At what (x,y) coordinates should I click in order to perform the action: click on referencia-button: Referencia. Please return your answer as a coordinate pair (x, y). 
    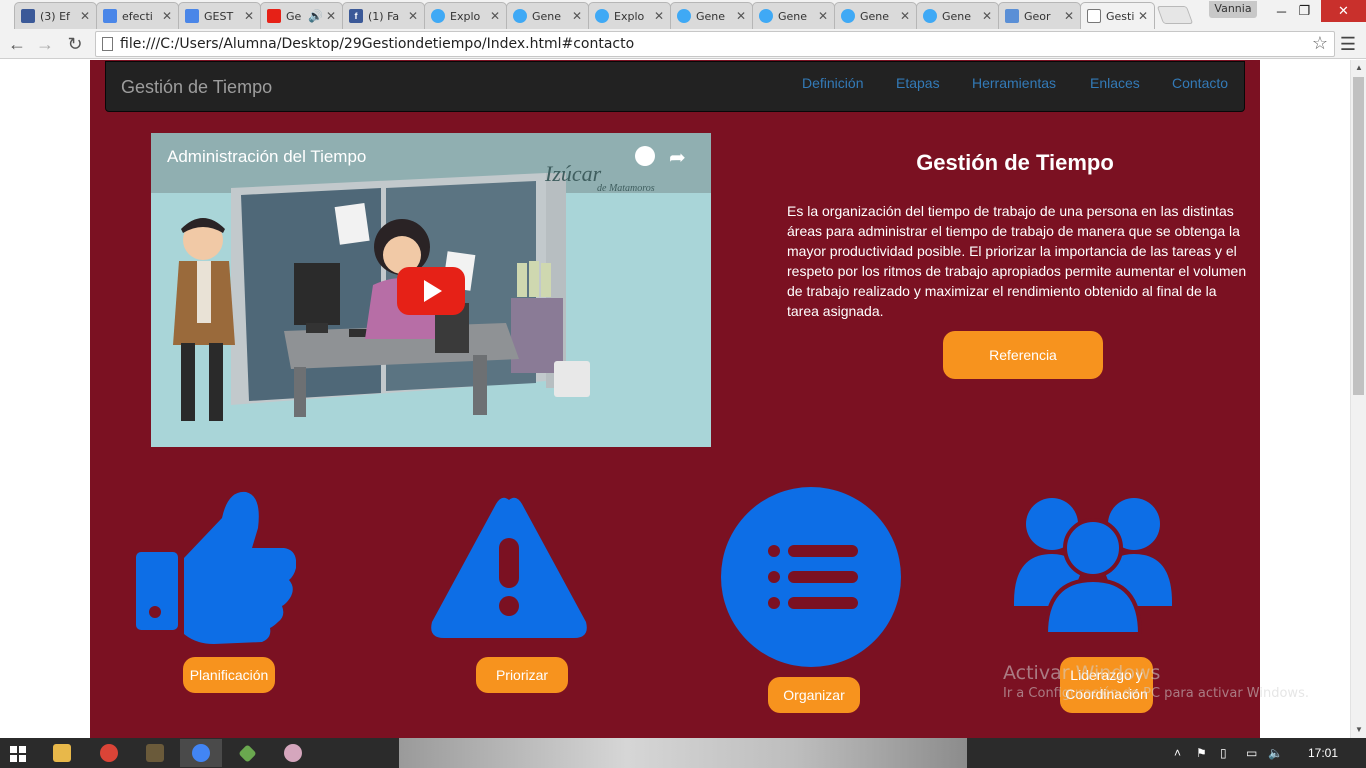
    Looking at the image, I should click on (1023, 355).